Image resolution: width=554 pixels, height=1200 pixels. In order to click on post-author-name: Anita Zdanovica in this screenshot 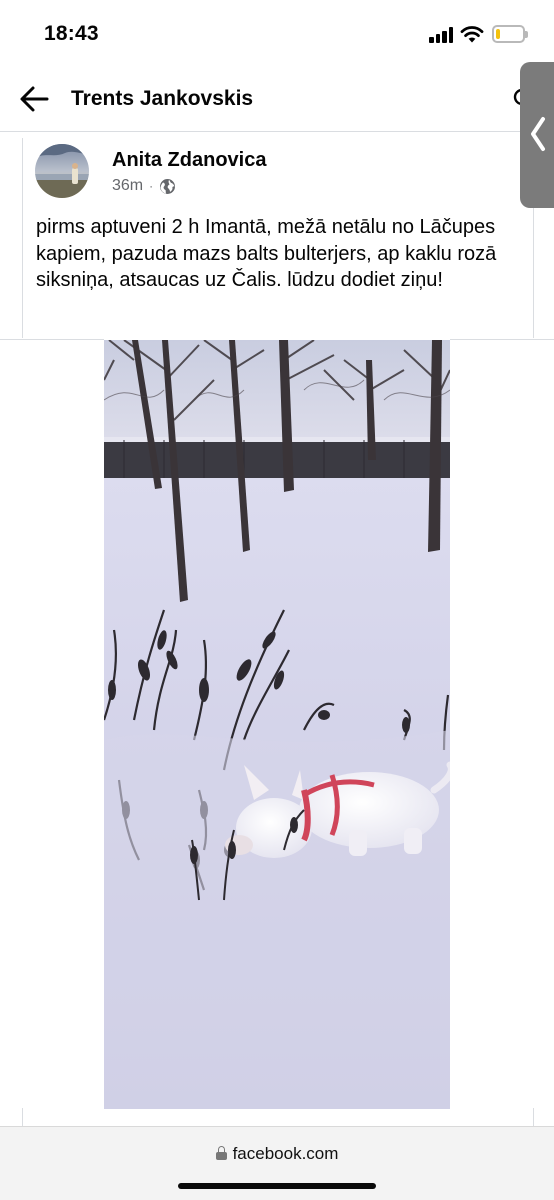, I will do `click(189, 160)`.